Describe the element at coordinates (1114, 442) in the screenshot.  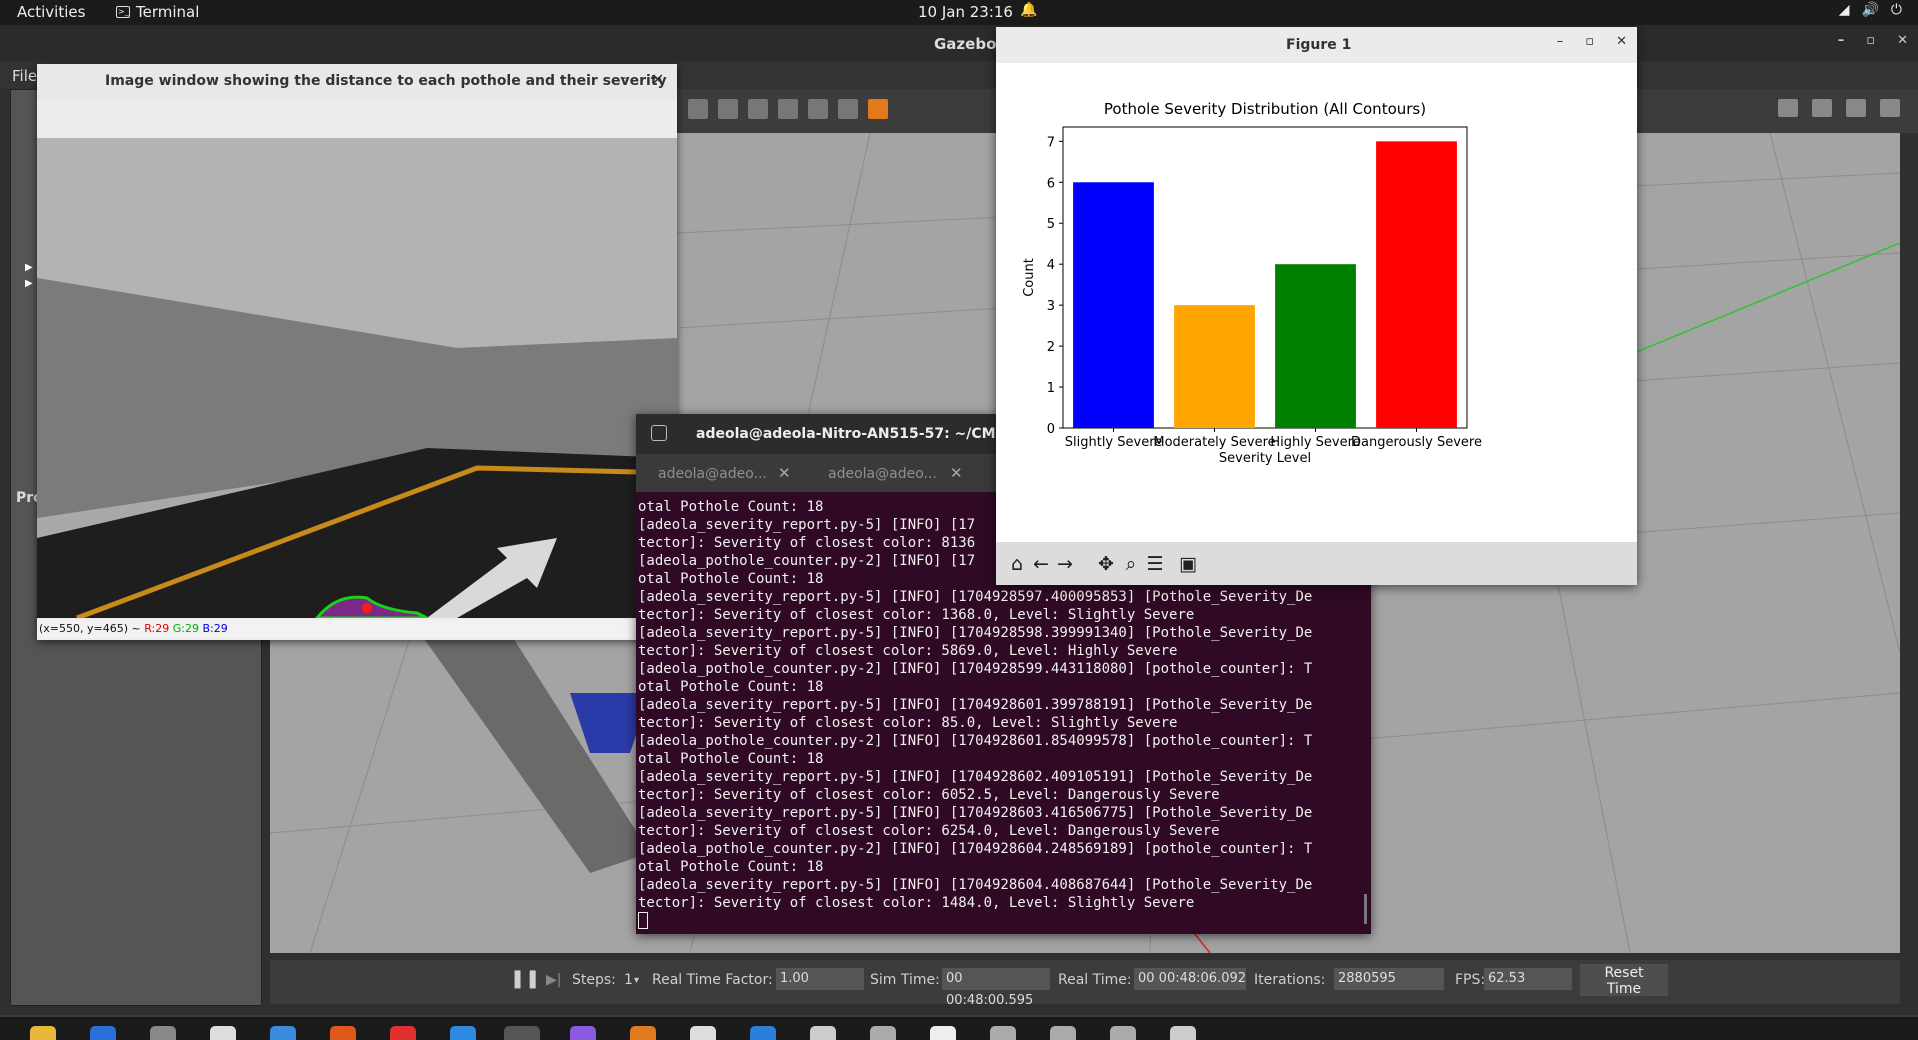
I see `x-tick-label: Slightly Severe` at that location.